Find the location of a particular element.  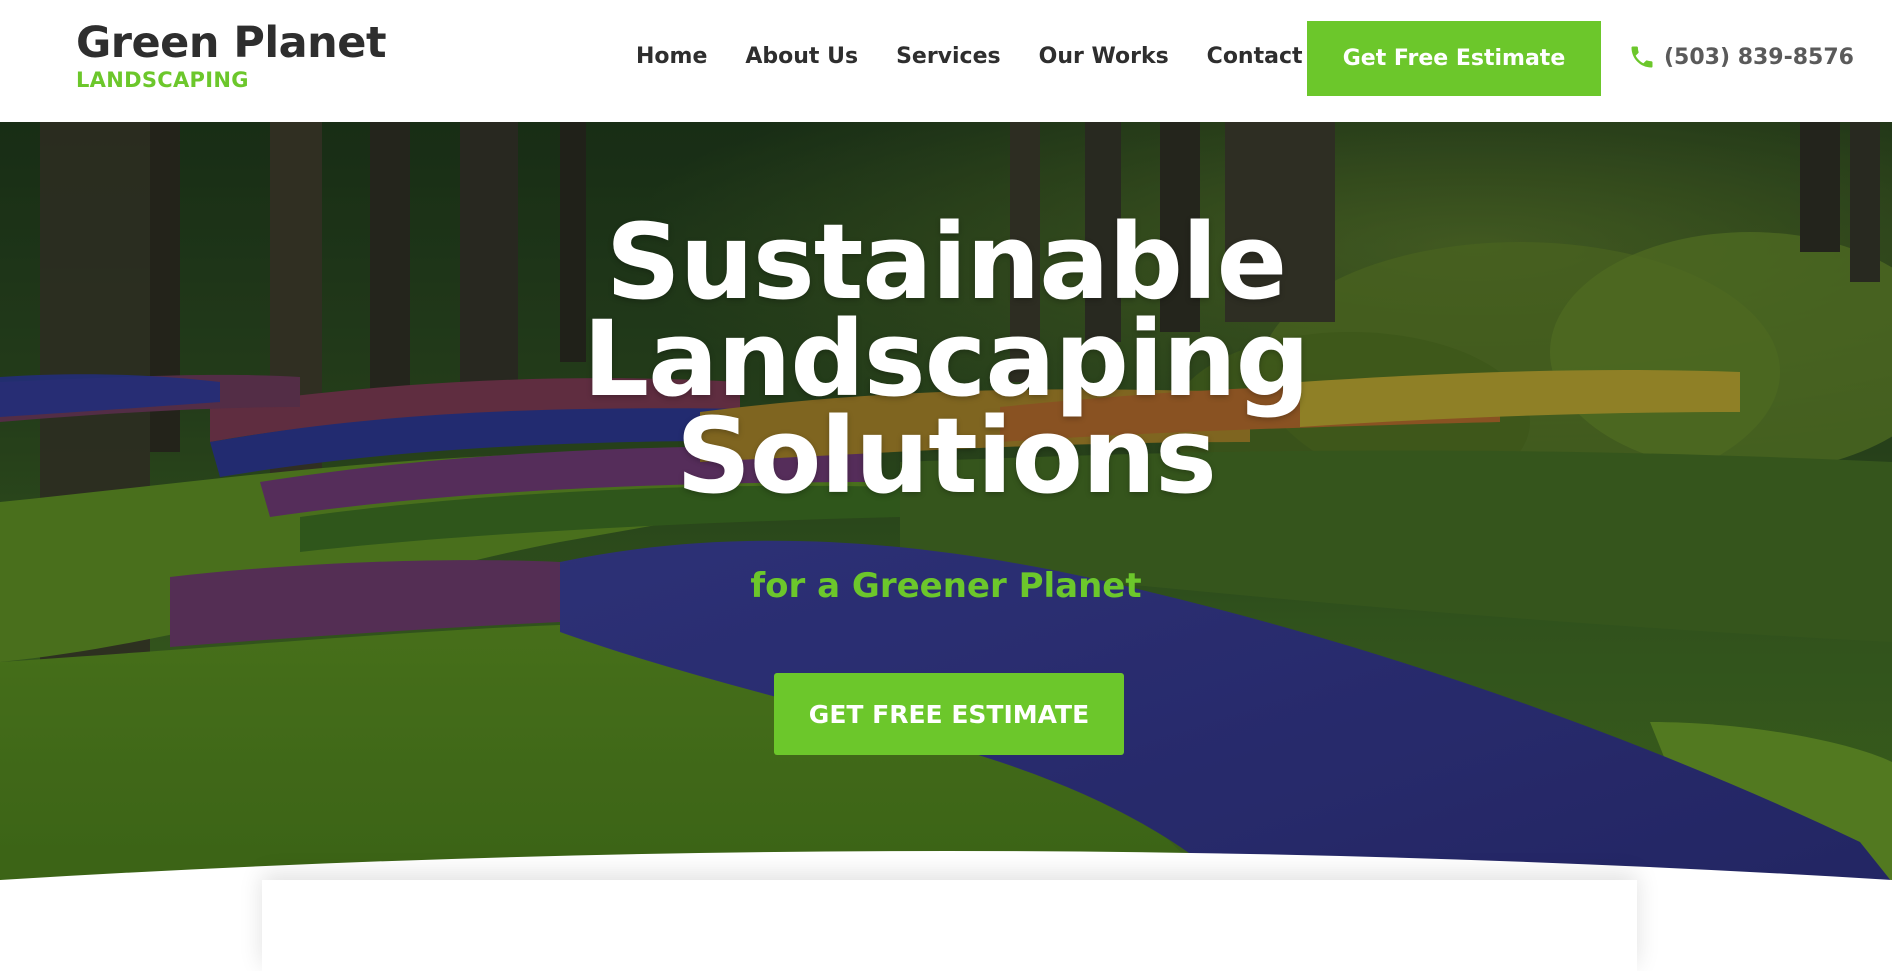

nav-item-home: Home is located at coordinates (671, 56).